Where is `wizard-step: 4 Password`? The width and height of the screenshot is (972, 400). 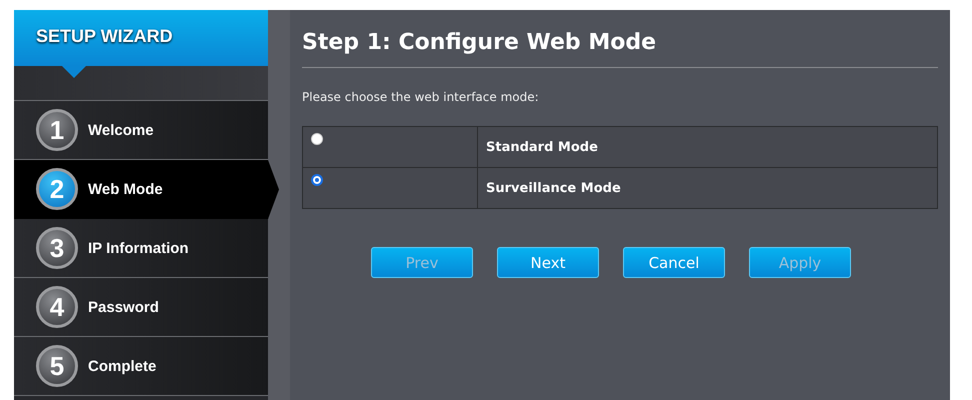
wizard-step: 4 Password is located at coordinates (141, 307).